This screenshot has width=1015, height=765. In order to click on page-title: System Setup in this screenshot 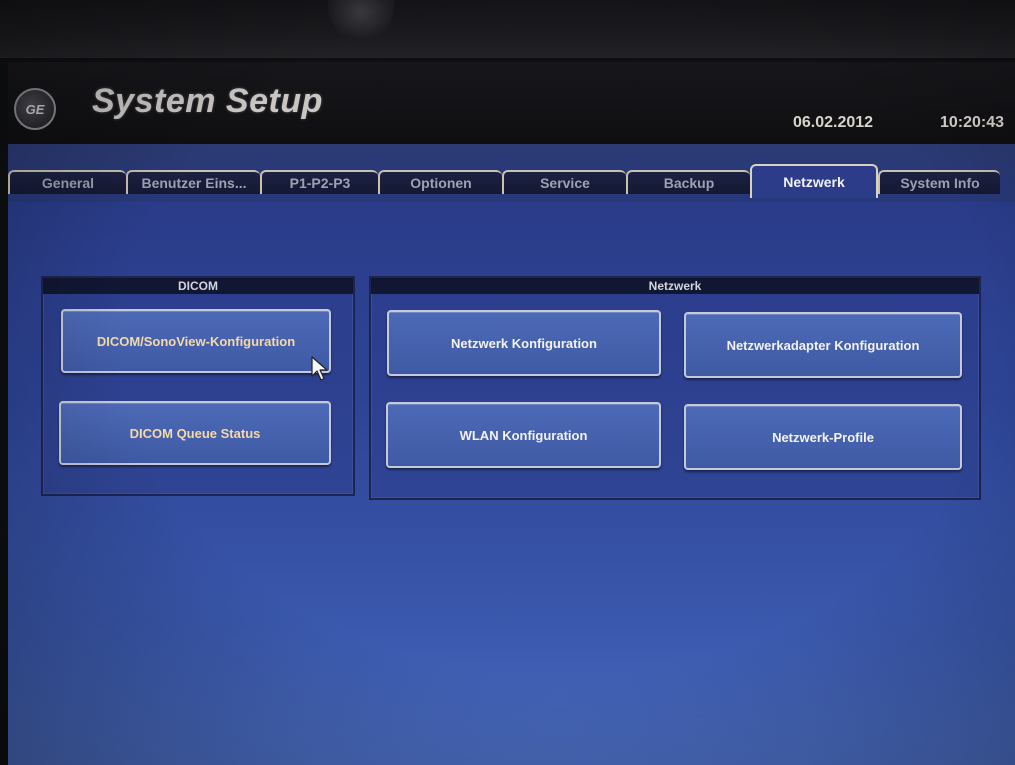, I will do `click(207, 101)`.